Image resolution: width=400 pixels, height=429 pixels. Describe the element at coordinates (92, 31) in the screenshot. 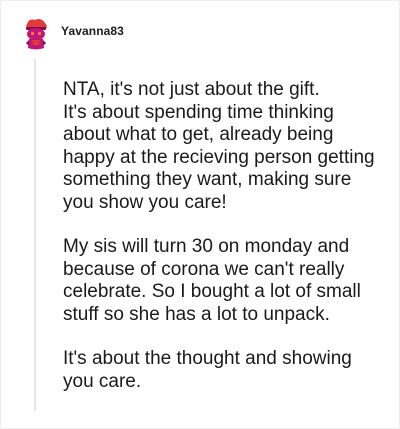

I see `comment-author-username: Yavanna83` at that location.